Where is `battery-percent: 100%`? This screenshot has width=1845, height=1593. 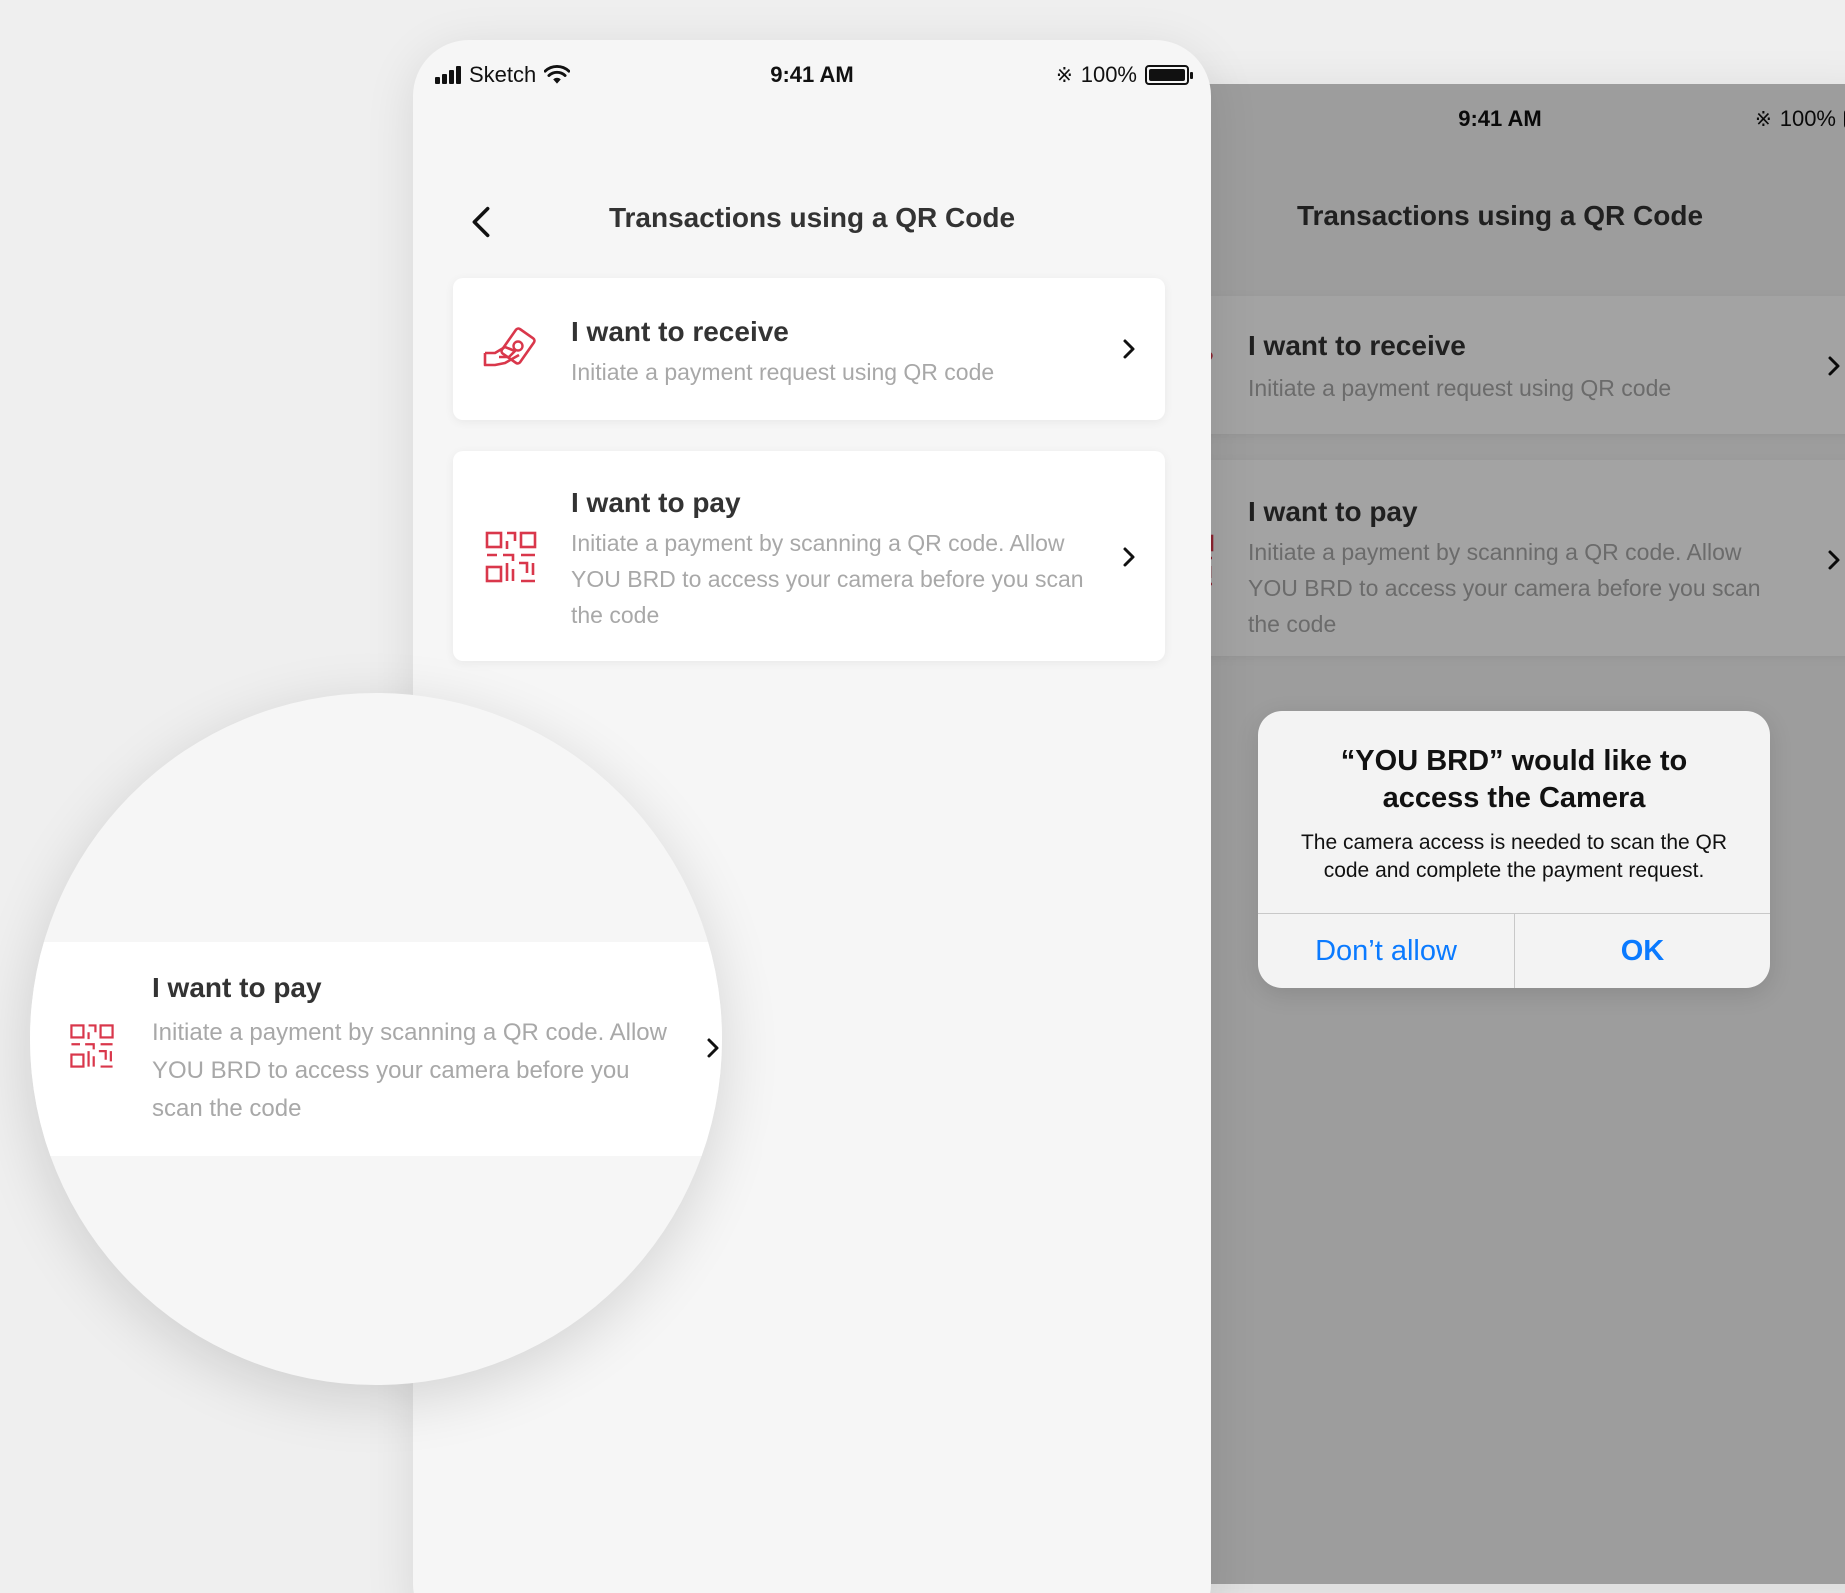 battery-percent: 100% is located at coordinates (1108, 74).